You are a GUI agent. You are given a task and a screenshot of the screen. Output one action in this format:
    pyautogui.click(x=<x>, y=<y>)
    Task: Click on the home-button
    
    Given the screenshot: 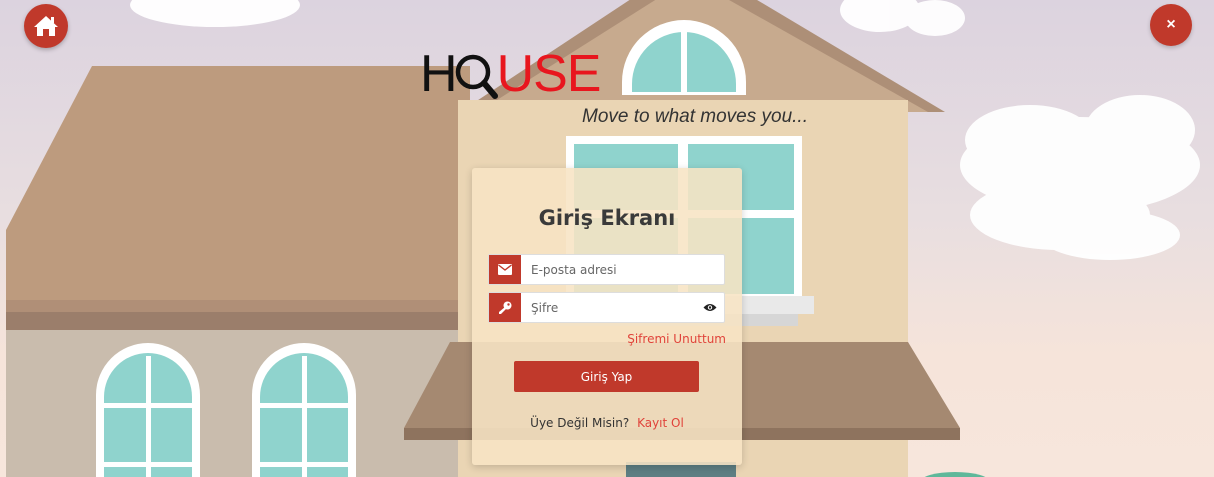 What is the action you would take?
    pyautogui.click(x=46, y=26)
    